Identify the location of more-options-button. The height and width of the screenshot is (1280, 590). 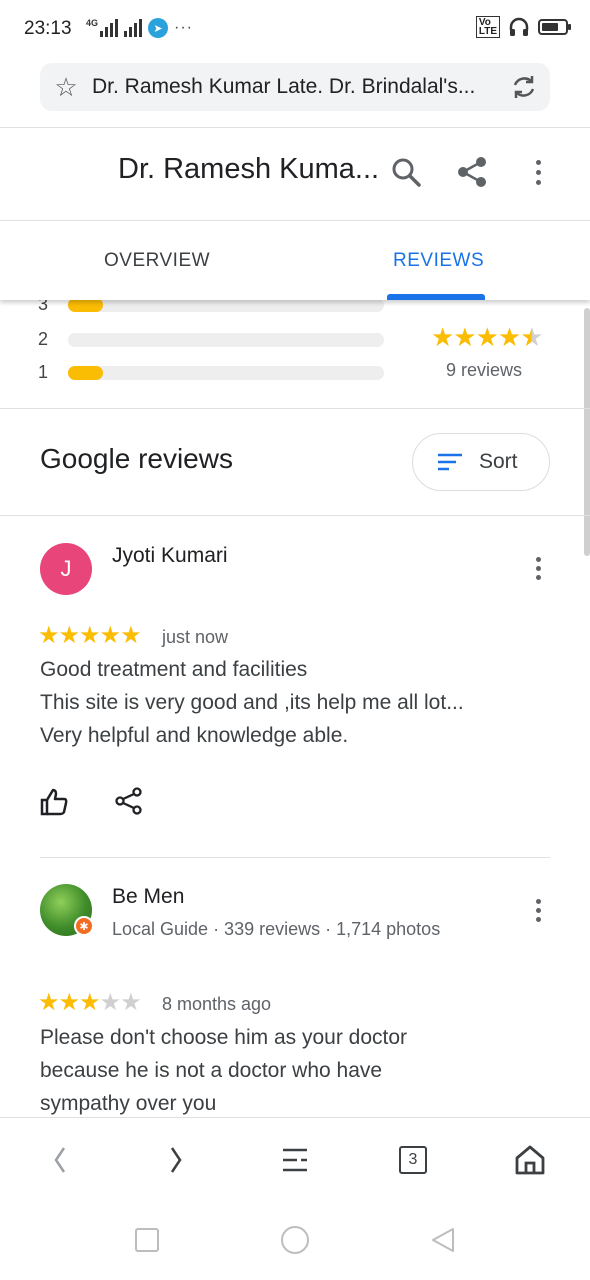
(538, 172).